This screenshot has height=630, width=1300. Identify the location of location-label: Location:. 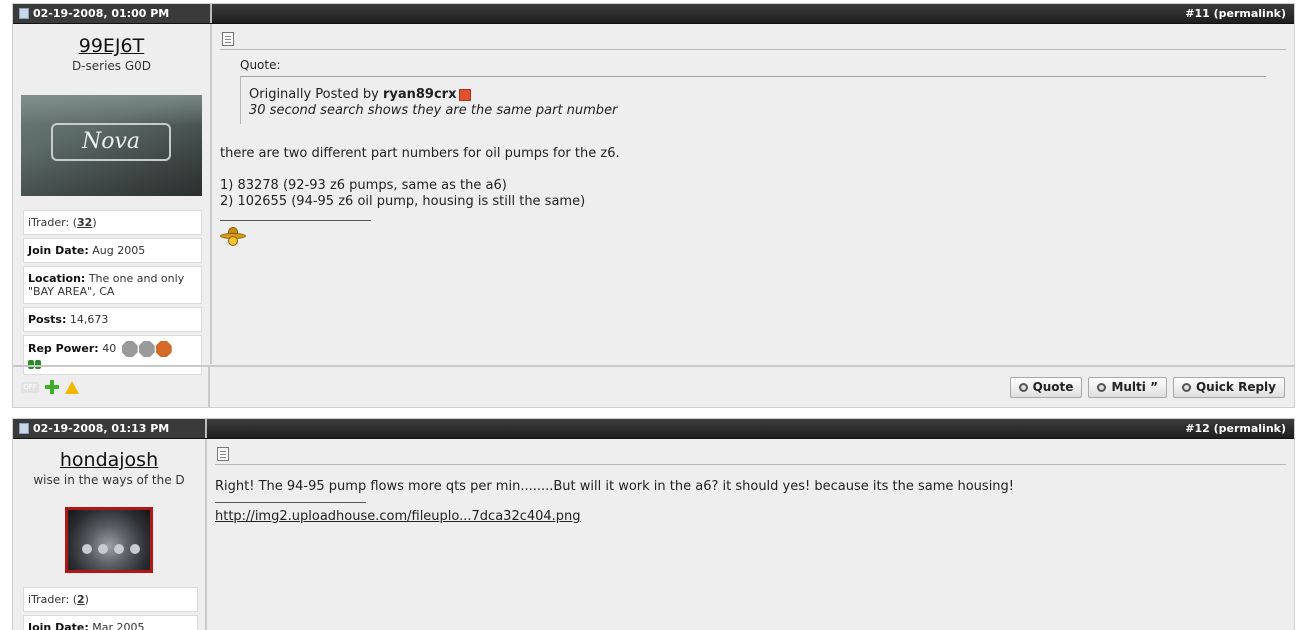
(57, 278).